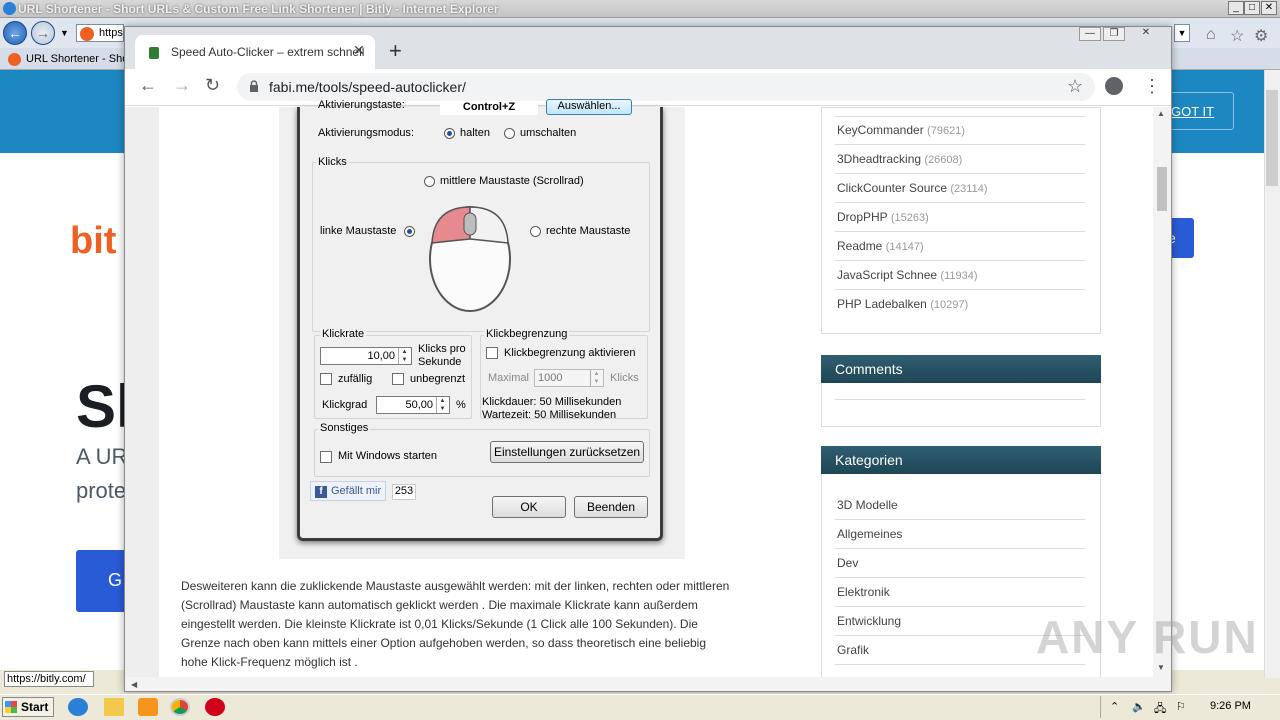 This screenshot has height=720, width=1280. Describe the element at coordinates (359, 50) in the screenshot. I see `chrome-tab-close-icon: ✕` at that location.